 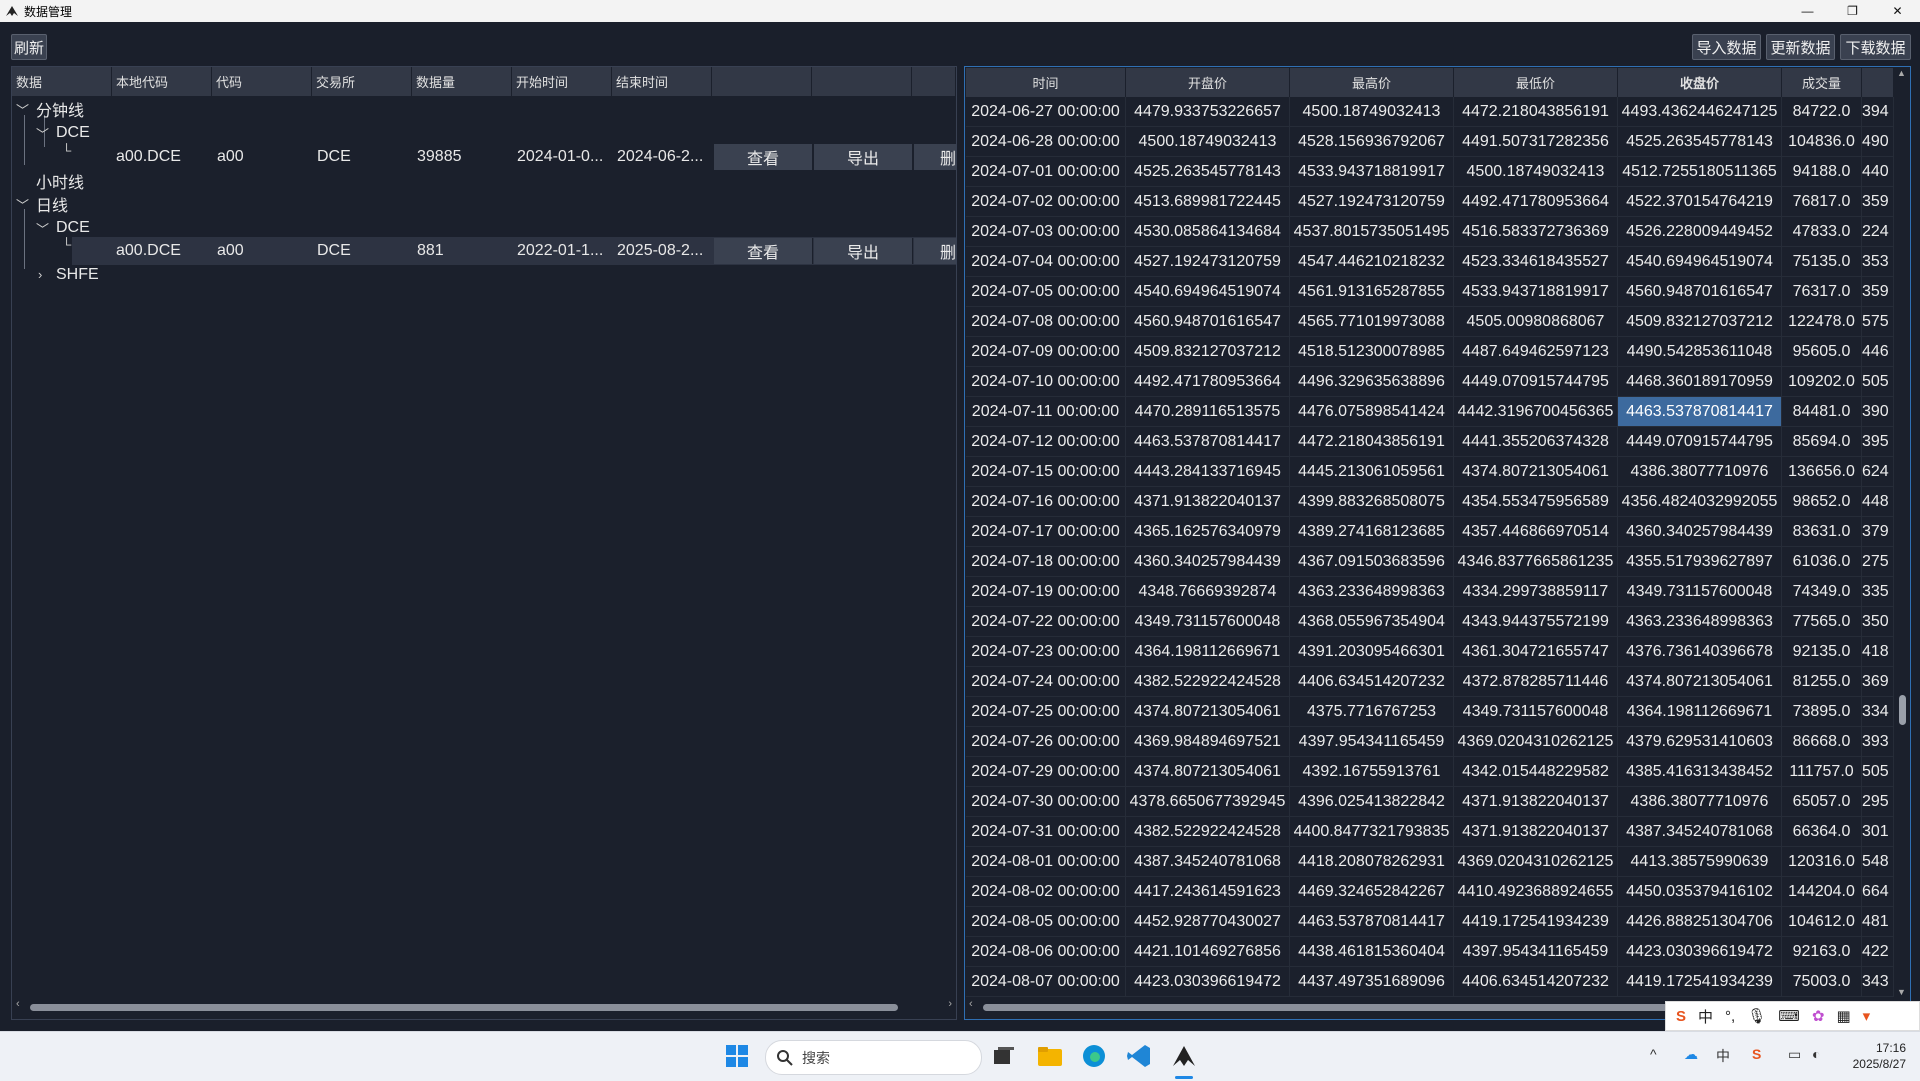 What do you see at coordinates (1822, 502) in the screenshot?
I see `table-cell: 98652.0` at bounding box center [1822, 502].